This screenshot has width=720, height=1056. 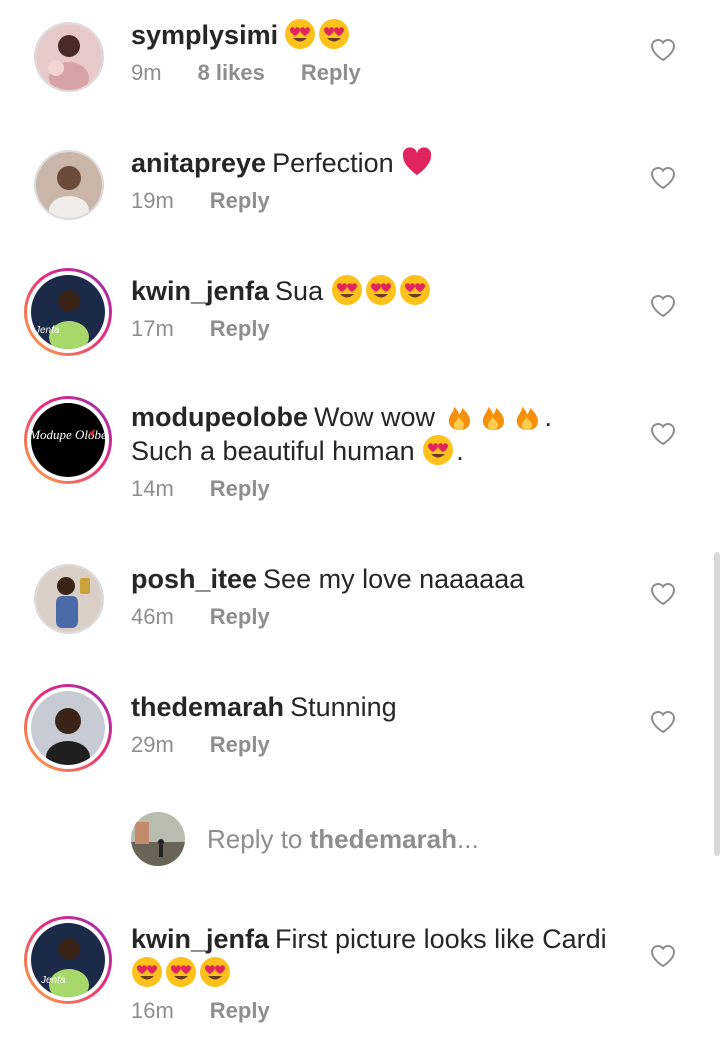 What do you see at coordinates (383, 839) in the screenshot?
I see `reply-target-username: thedemarah` at bounding box center [383, 839].